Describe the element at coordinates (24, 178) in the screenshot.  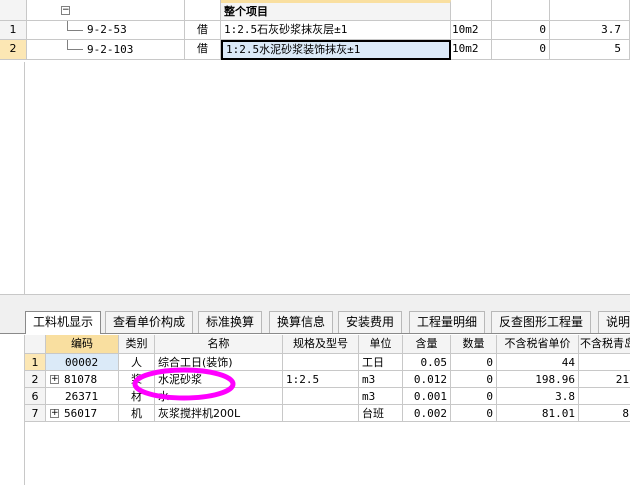
I see `top-grid-left-border` at that location.